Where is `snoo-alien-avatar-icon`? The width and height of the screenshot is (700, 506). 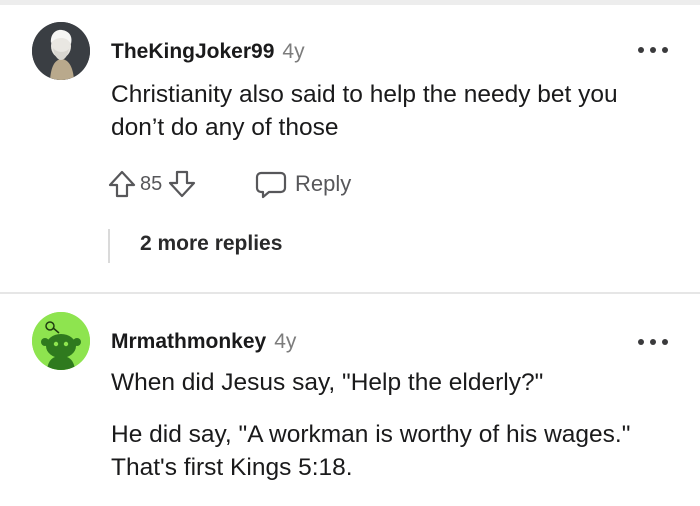
snoo-alien-avatar-icon is located at coordinates (61, 341).